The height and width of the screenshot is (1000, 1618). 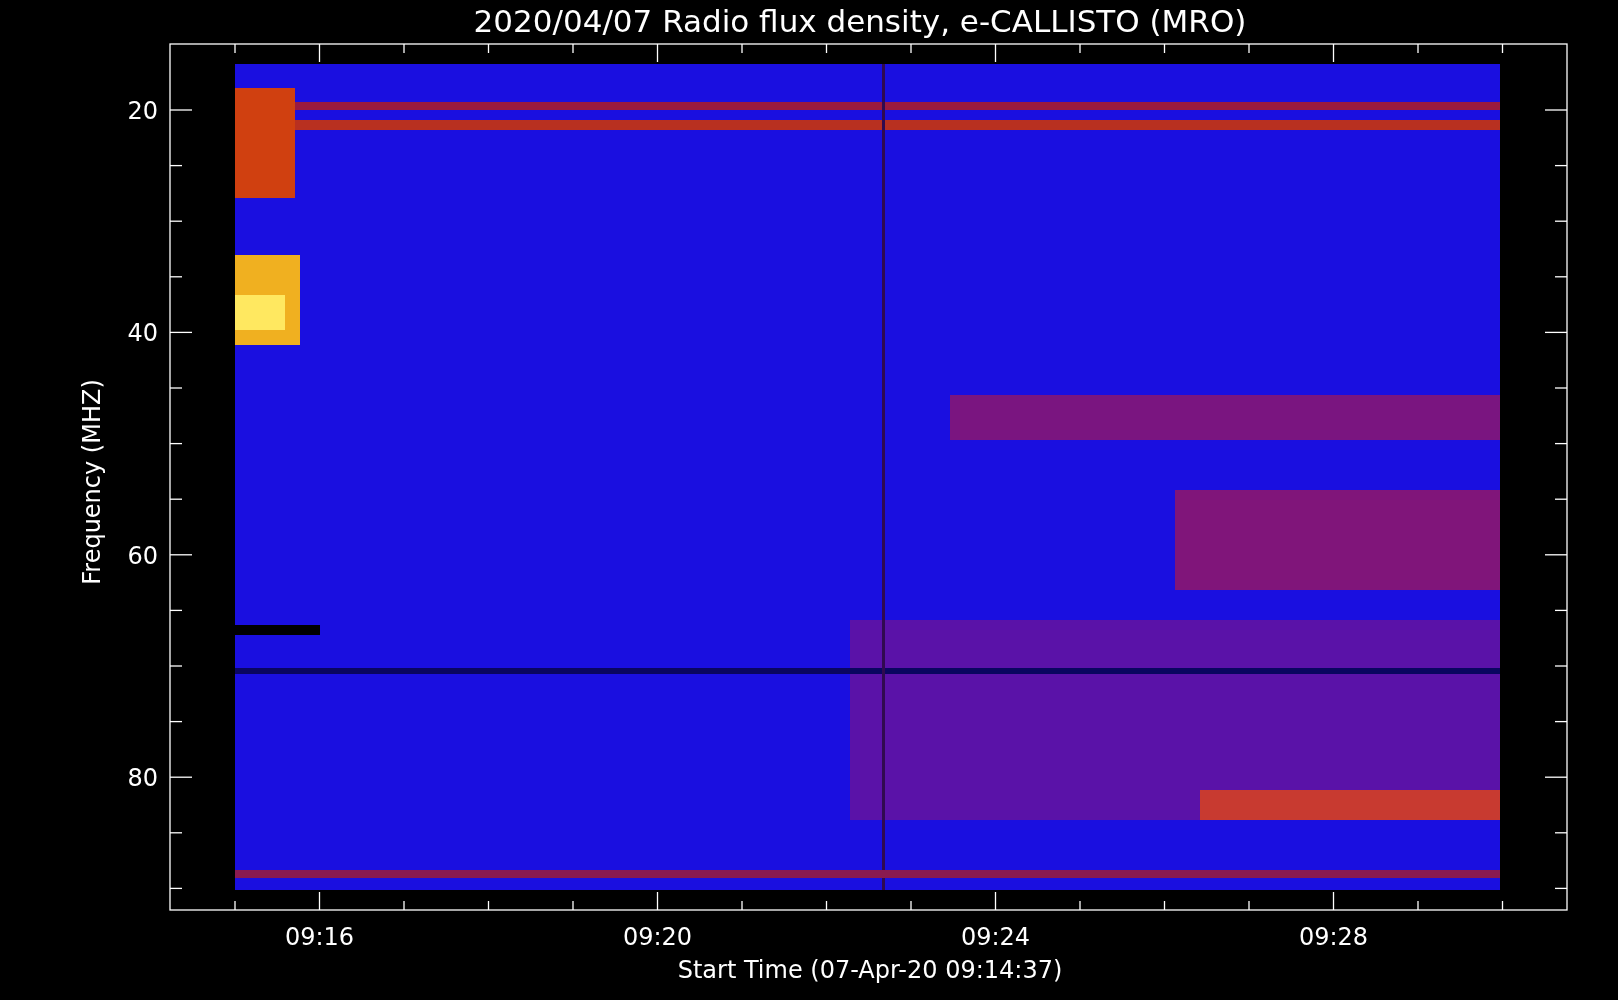 What do you see at coordinates (142, 778) in the screenshot?
I see `axis-tick-label: 80` at bounding box center [142, 778].